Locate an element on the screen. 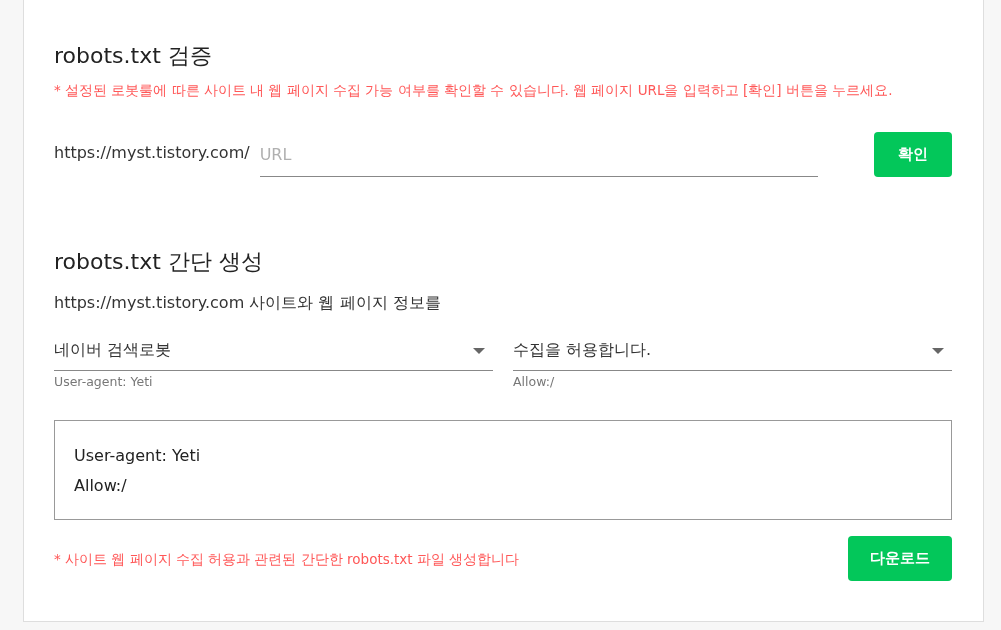 Image resolution: width=1001 pixels, height=630 pixels. help-note: * 설정된 로봇룰에 따른 사이트 내 웹 페이지 수집 가능 여부를 확인할 수 있습니다. 웹 페이지 URL을 입력하고 [확인] 버튼을 누르세요. is located at coordinates (474, 90).